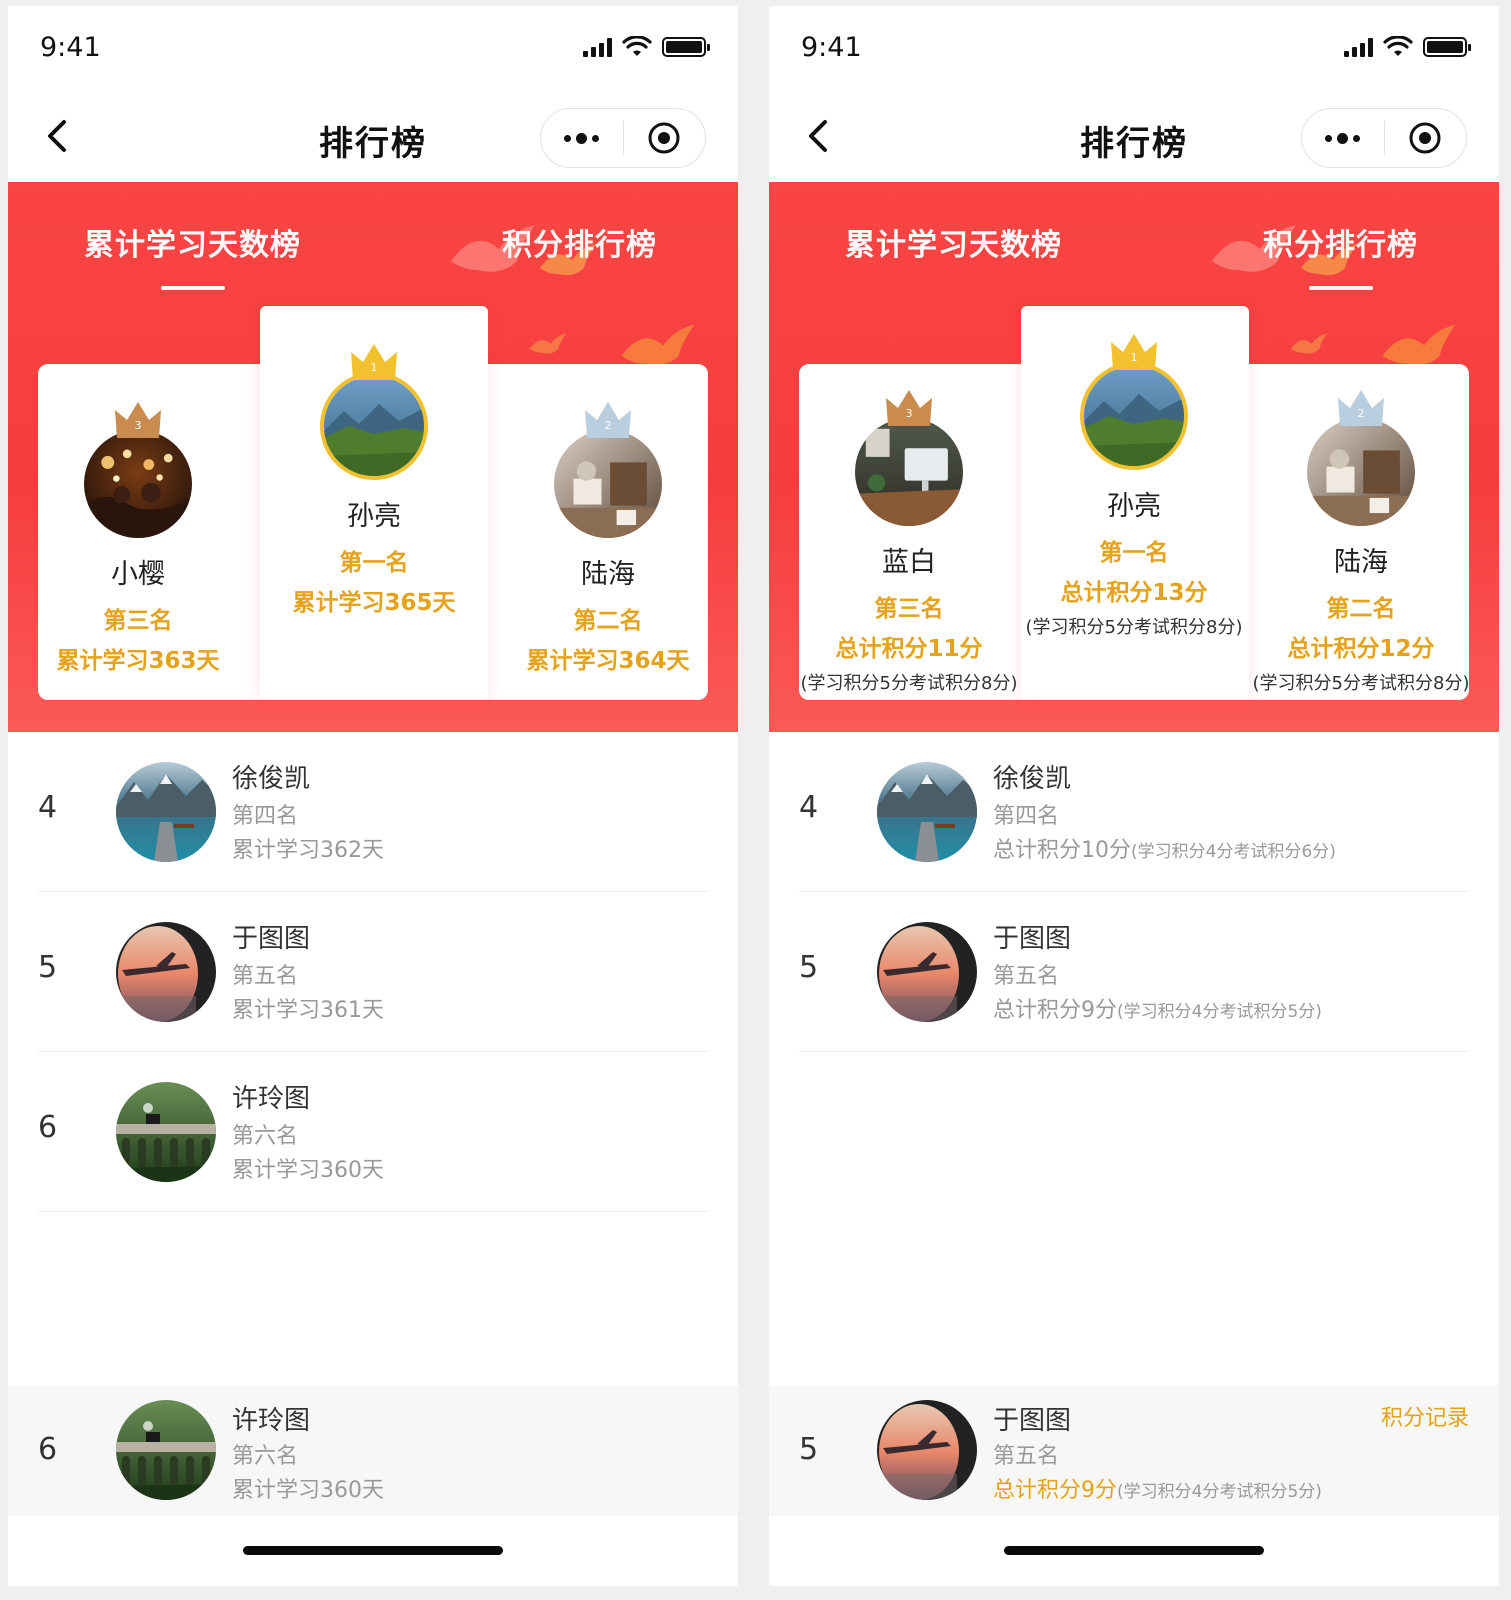 Image resolution: width=1511 pixels, height=1600 pixels. I want to click on points-breakdown: (学习积分4分考试积分5分), so click(1219, 1012).